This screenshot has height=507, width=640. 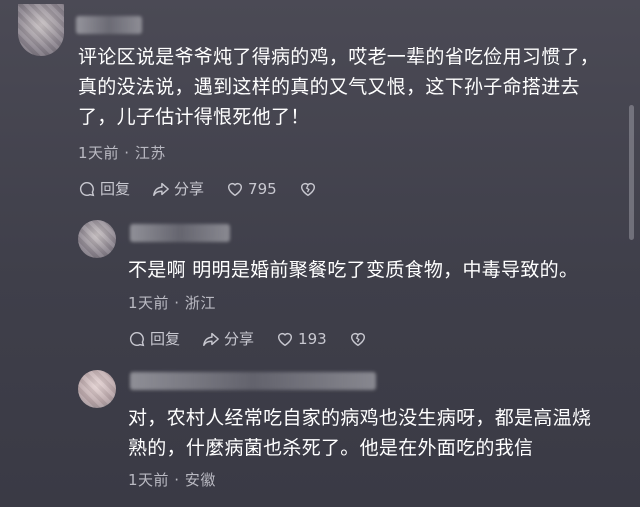 What do you see at coordinates (329, 87) in the screenshot?
I see `comment-line: 真的没法说，遇到这样的真的又气又恨，这下孙子命搭进去` at bounding box center [329, 87].